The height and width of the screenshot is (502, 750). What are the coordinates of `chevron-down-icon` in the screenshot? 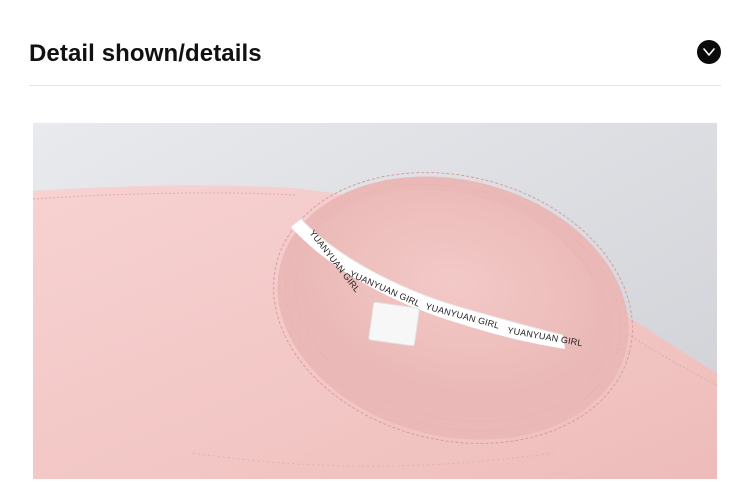 It's located at (709, 52).